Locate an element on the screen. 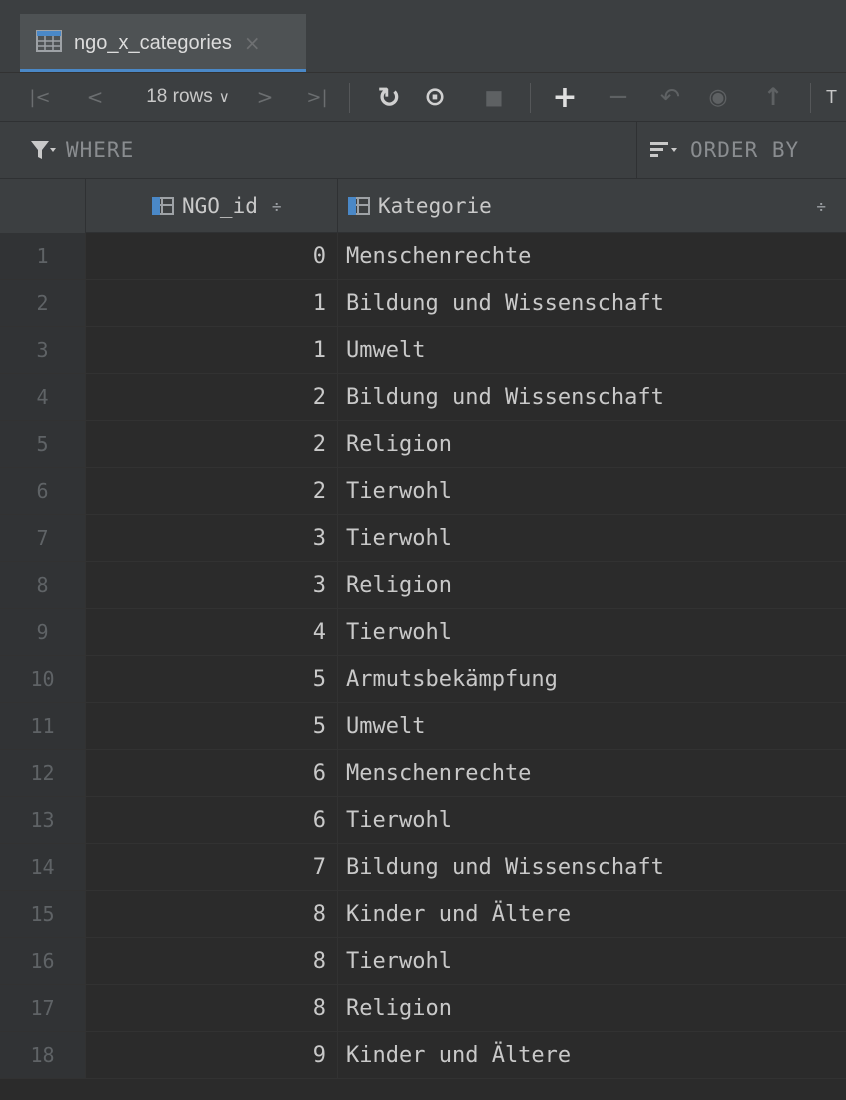 The height and width of the screenshot is (1100, 846). ngo-id-cell: 0 is located at coordinates (206, 256).